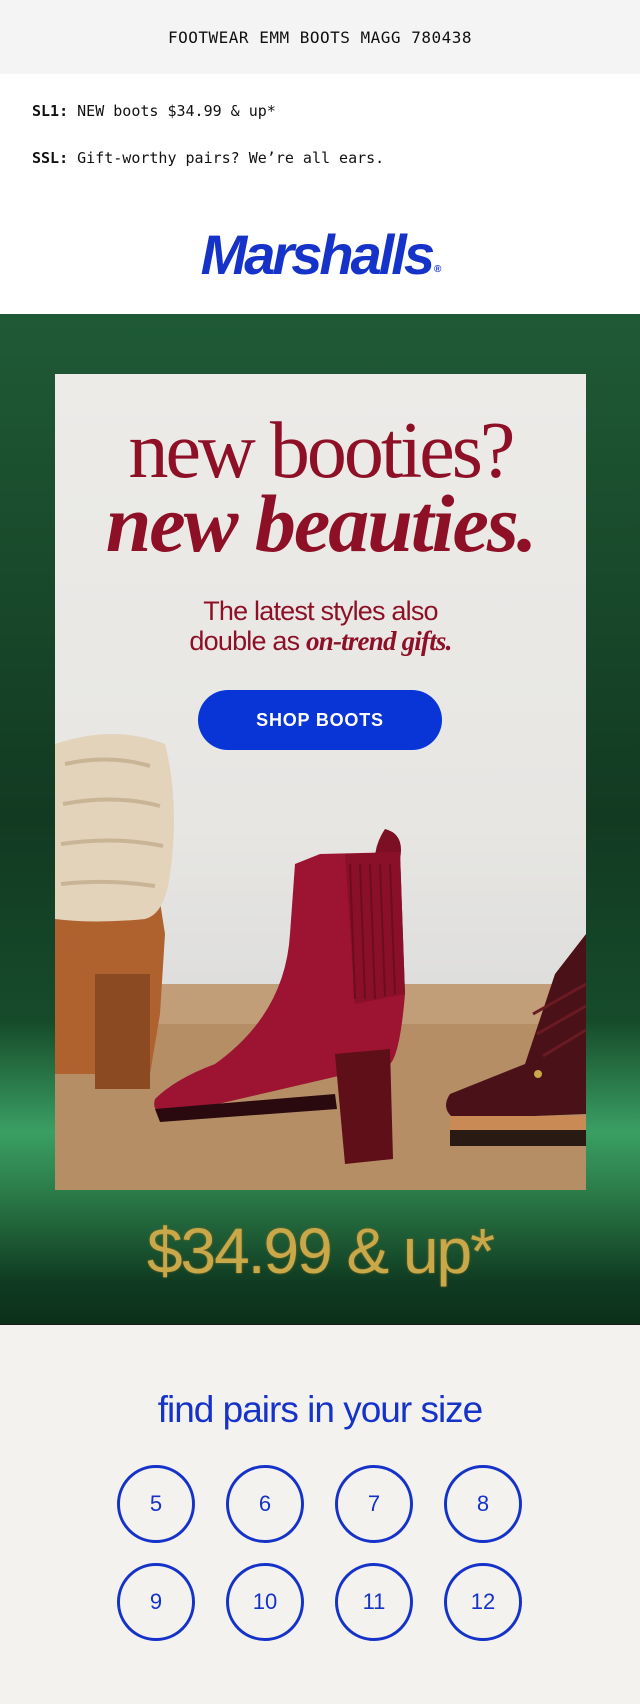 Image resolution: width=640 pixels, height=1704 pixels. What do you see at coordinates (320, 1251) in the screenshot?
I see `price-callout: $34.99 & up*` at bounding box center [320, 1251].